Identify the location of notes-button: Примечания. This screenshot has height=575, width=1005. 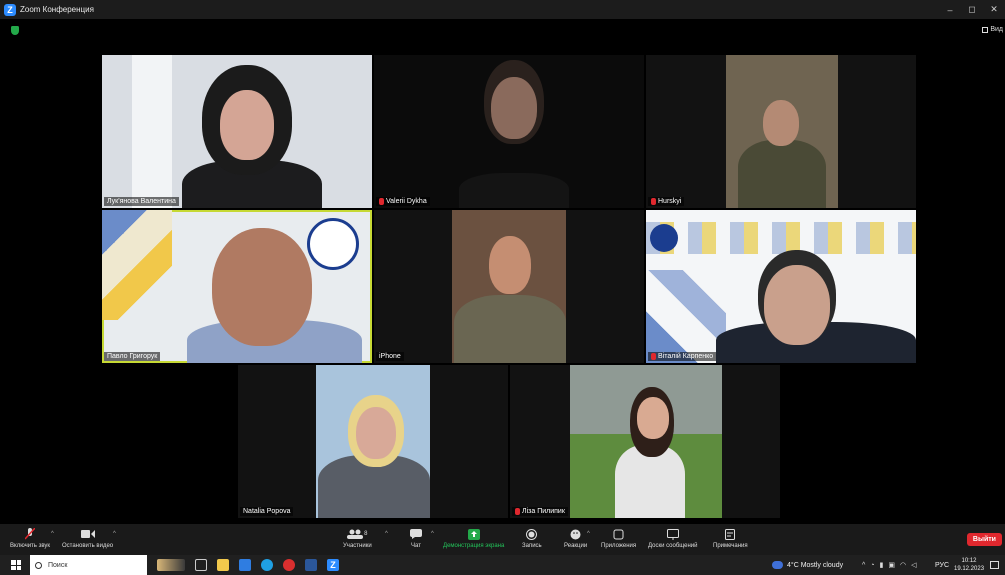
(730, 538).